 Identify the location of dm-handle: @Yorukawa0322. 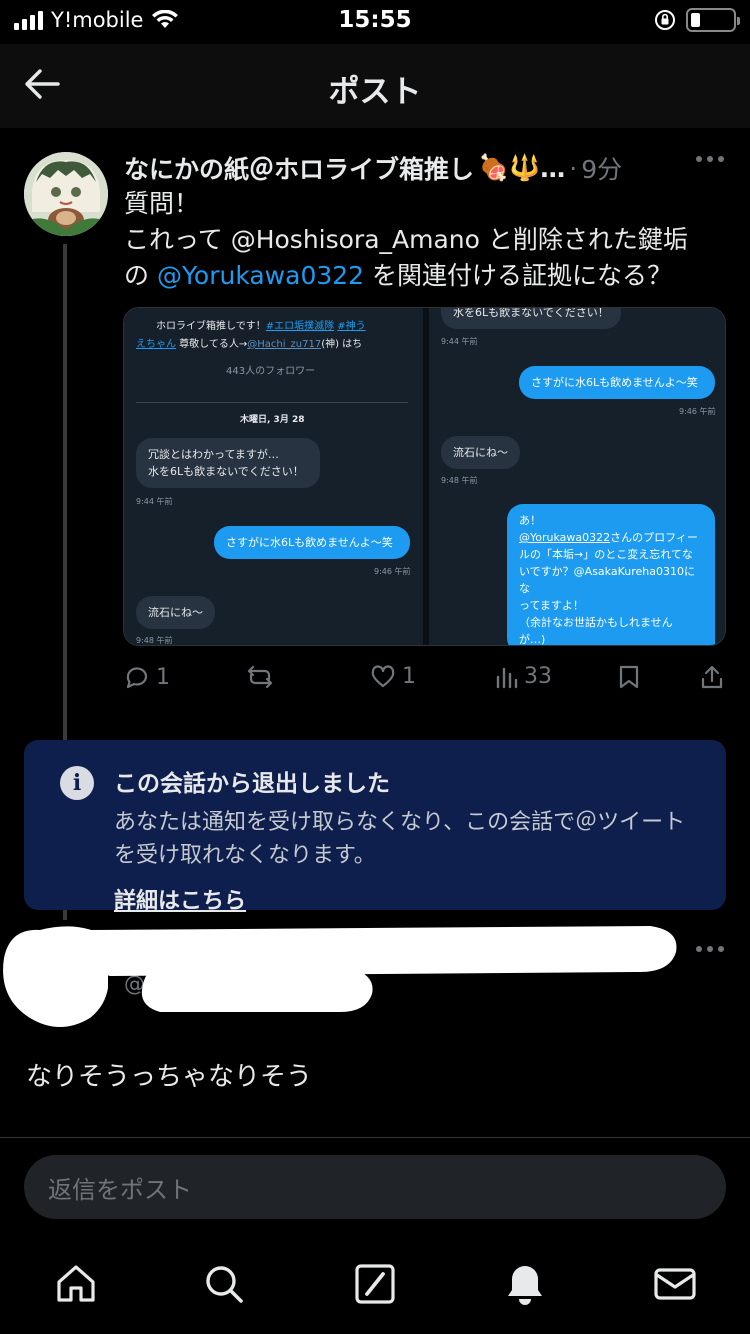
(565, 537).